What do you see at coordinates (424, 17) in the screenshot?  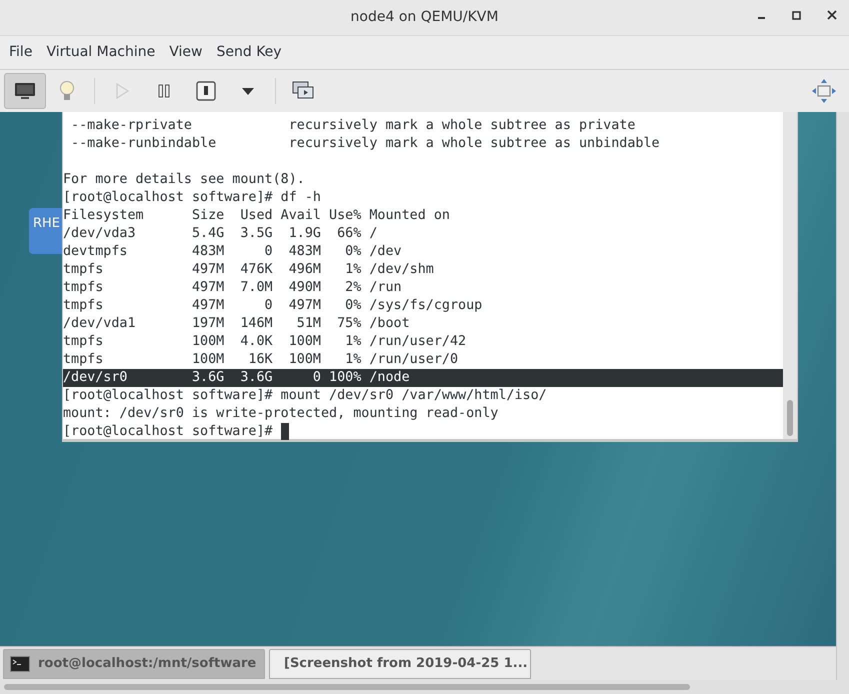 I see `window-title: node4 on QEMU/KVM` at bounding box center [424, 17].